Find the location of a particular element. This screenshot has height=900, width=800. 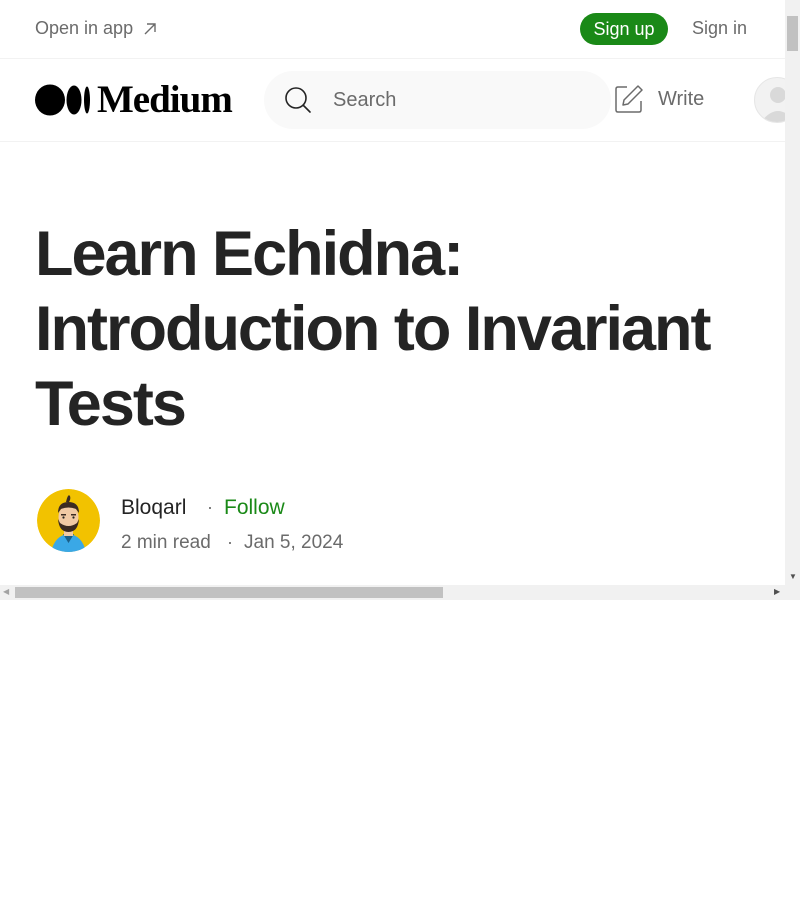

author-avatar is located at coordinates (68, 520).